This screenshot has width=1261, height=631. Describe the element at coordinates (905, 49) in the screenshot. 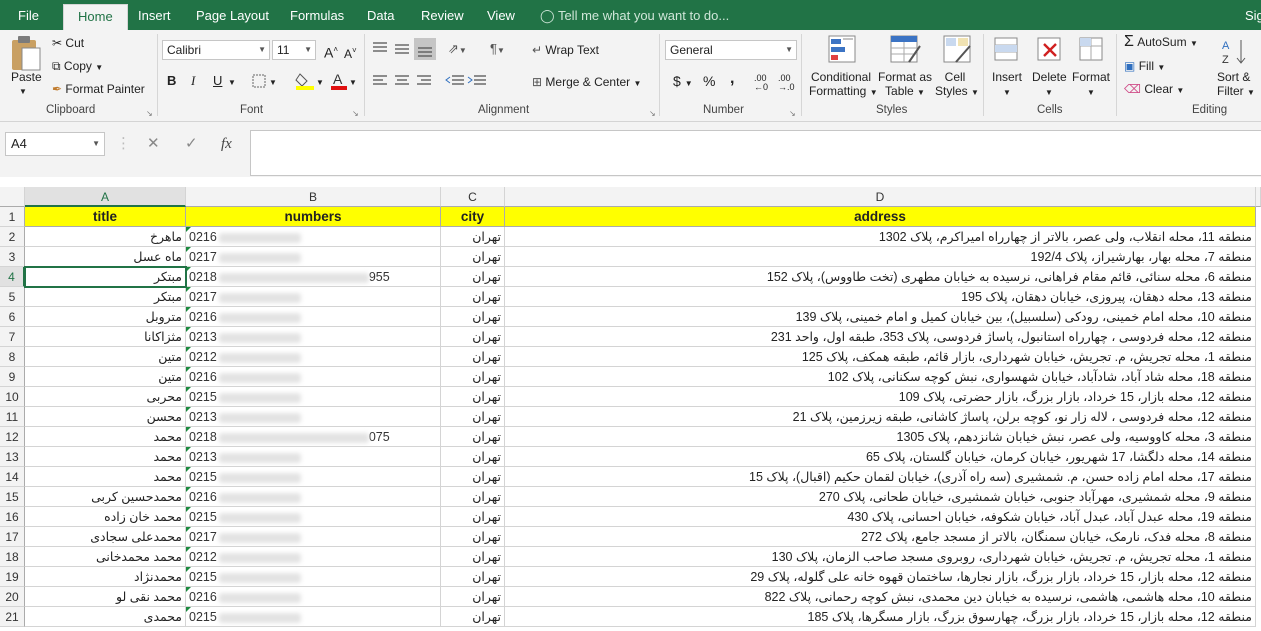

I see `format-as-table-icon` at that location.